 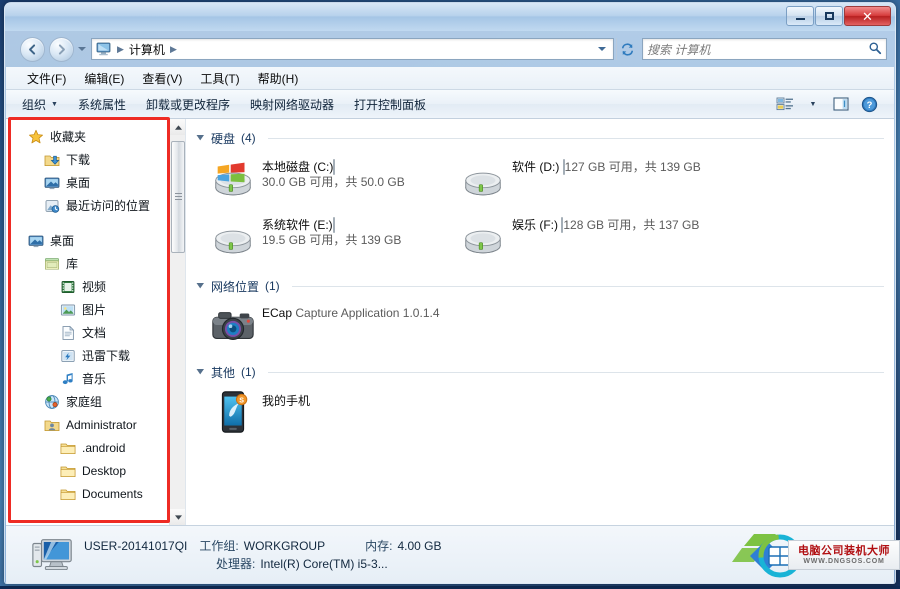 What do you see at coordinates (95, 159) in the screenshot?
I see `sidebar-item-downloads: 下载` at bounding box center [95, 159].